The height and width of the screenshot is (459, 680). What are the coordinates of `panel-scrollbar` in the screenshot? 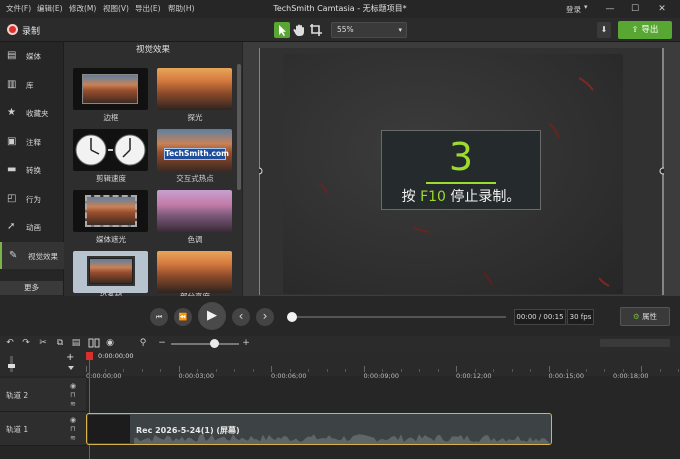 It's located at (239, 127).